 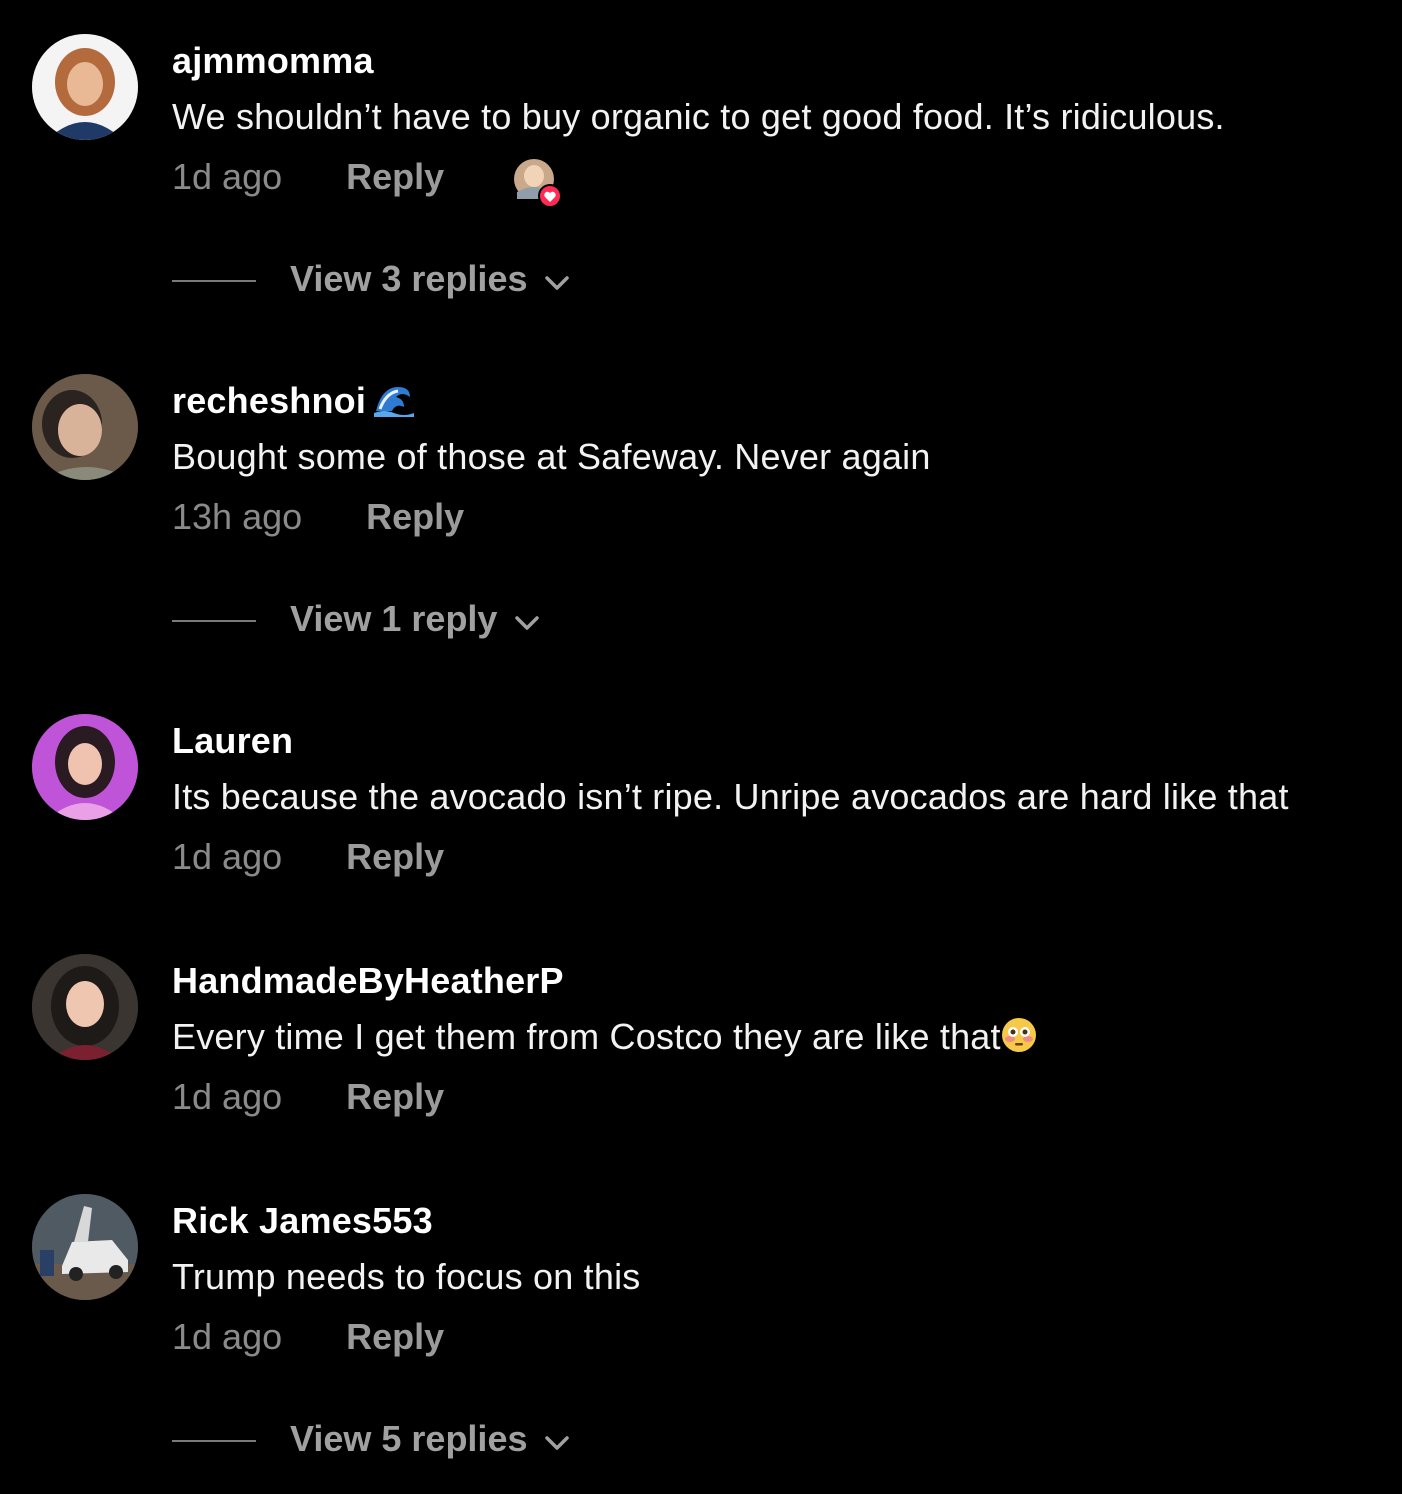 I want to click on wave-emoji-icon, so click(x=394, y=403).